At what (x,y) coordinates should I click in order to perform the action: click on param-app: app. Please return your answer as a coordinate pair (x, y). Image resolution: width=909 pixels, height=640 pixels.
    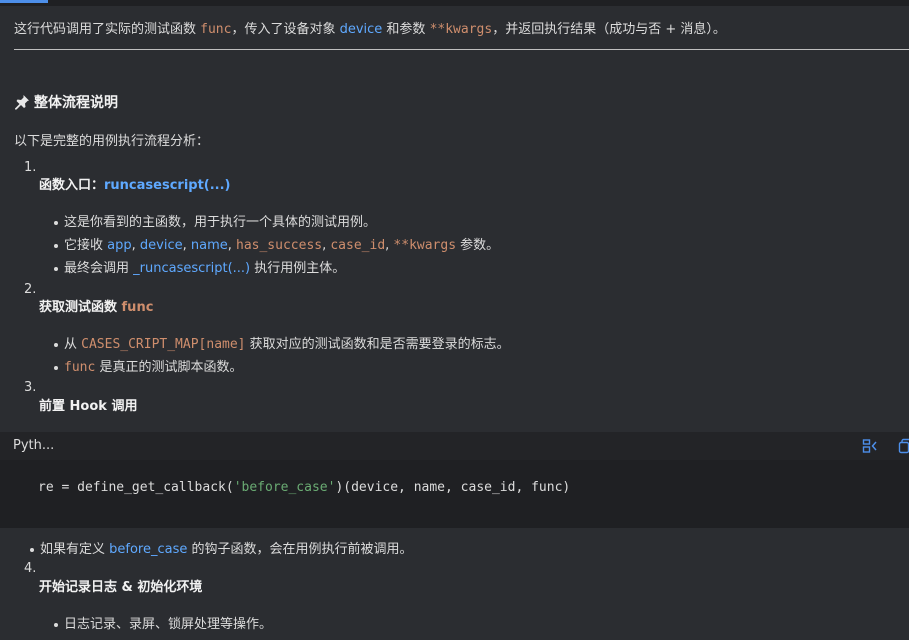
    Looking at the image, I should click on (119, 245).